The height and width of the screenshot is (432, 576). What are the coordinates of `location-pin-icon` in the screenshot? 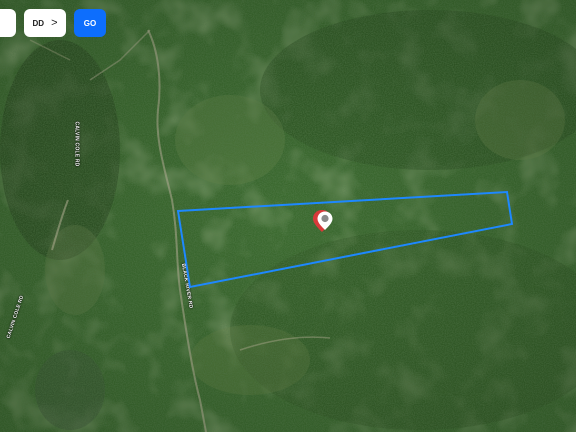 It's located at (323, 221).